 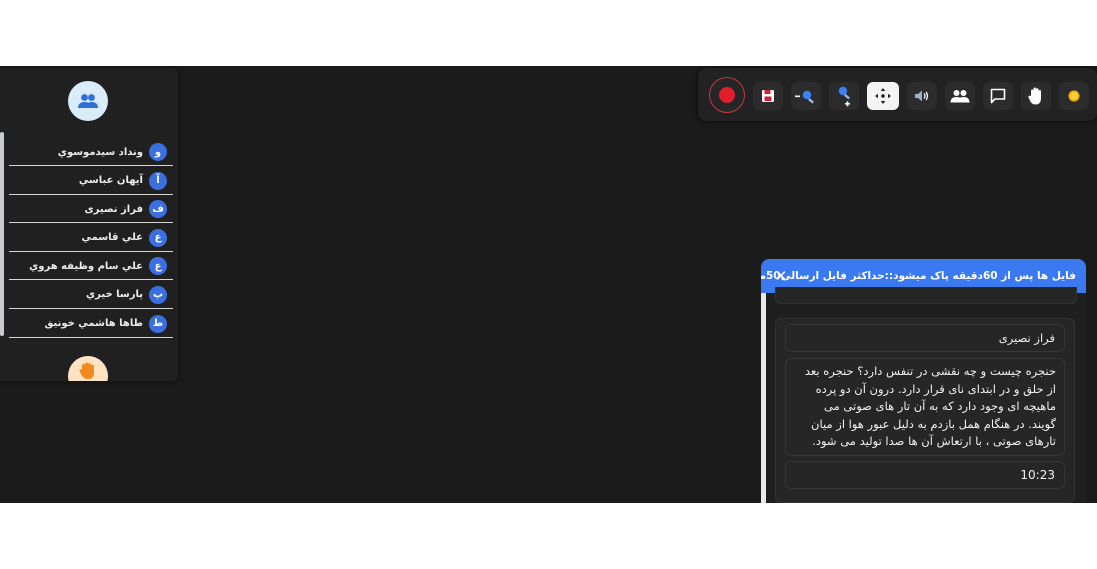 I want to click on participant-name: فراز نصیری, so click(x=113, y=209).